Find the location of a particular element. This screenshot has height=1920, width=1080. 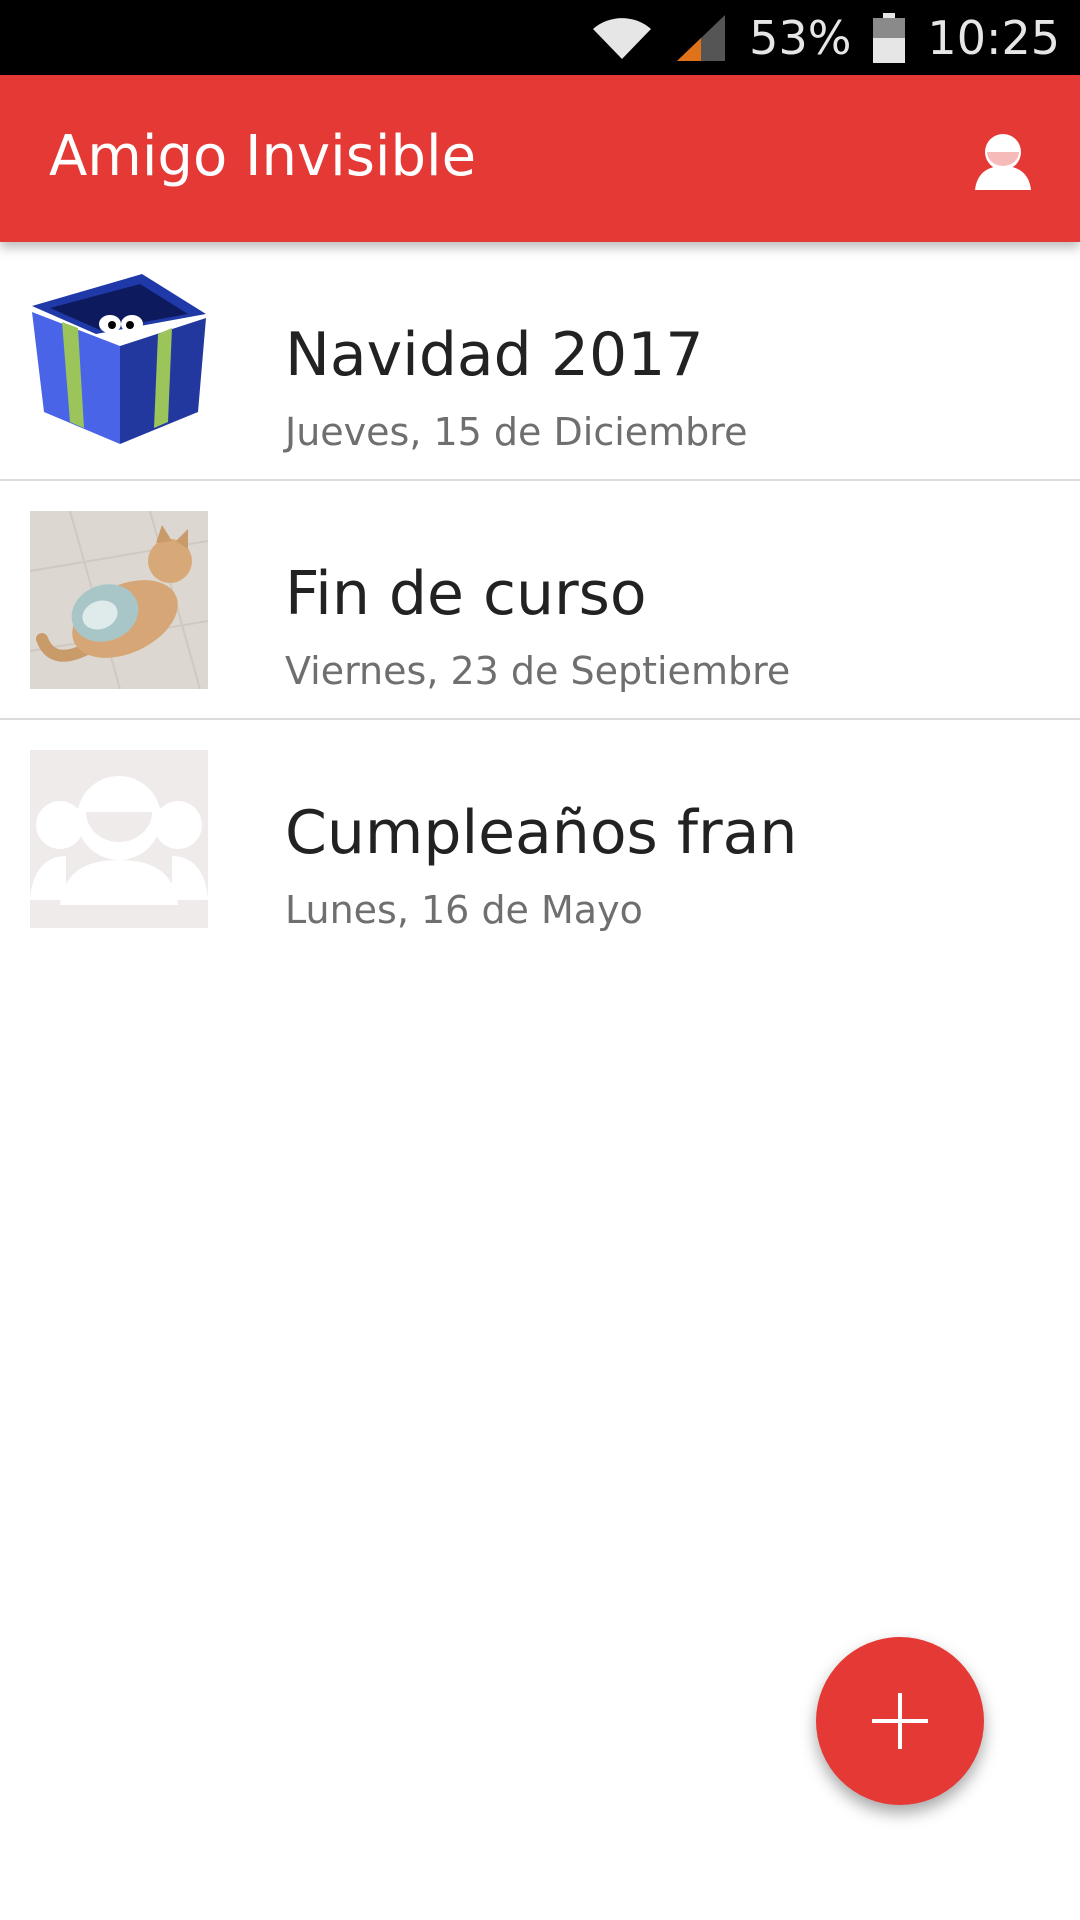

event-title: Fin de curso is located at coordinates (466, 594).